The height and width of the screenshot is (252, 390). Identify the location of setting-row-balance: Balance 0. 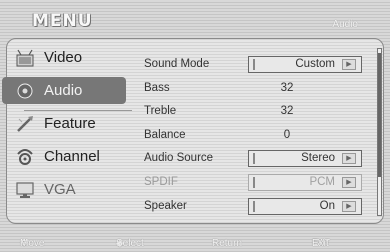
(255, 136).